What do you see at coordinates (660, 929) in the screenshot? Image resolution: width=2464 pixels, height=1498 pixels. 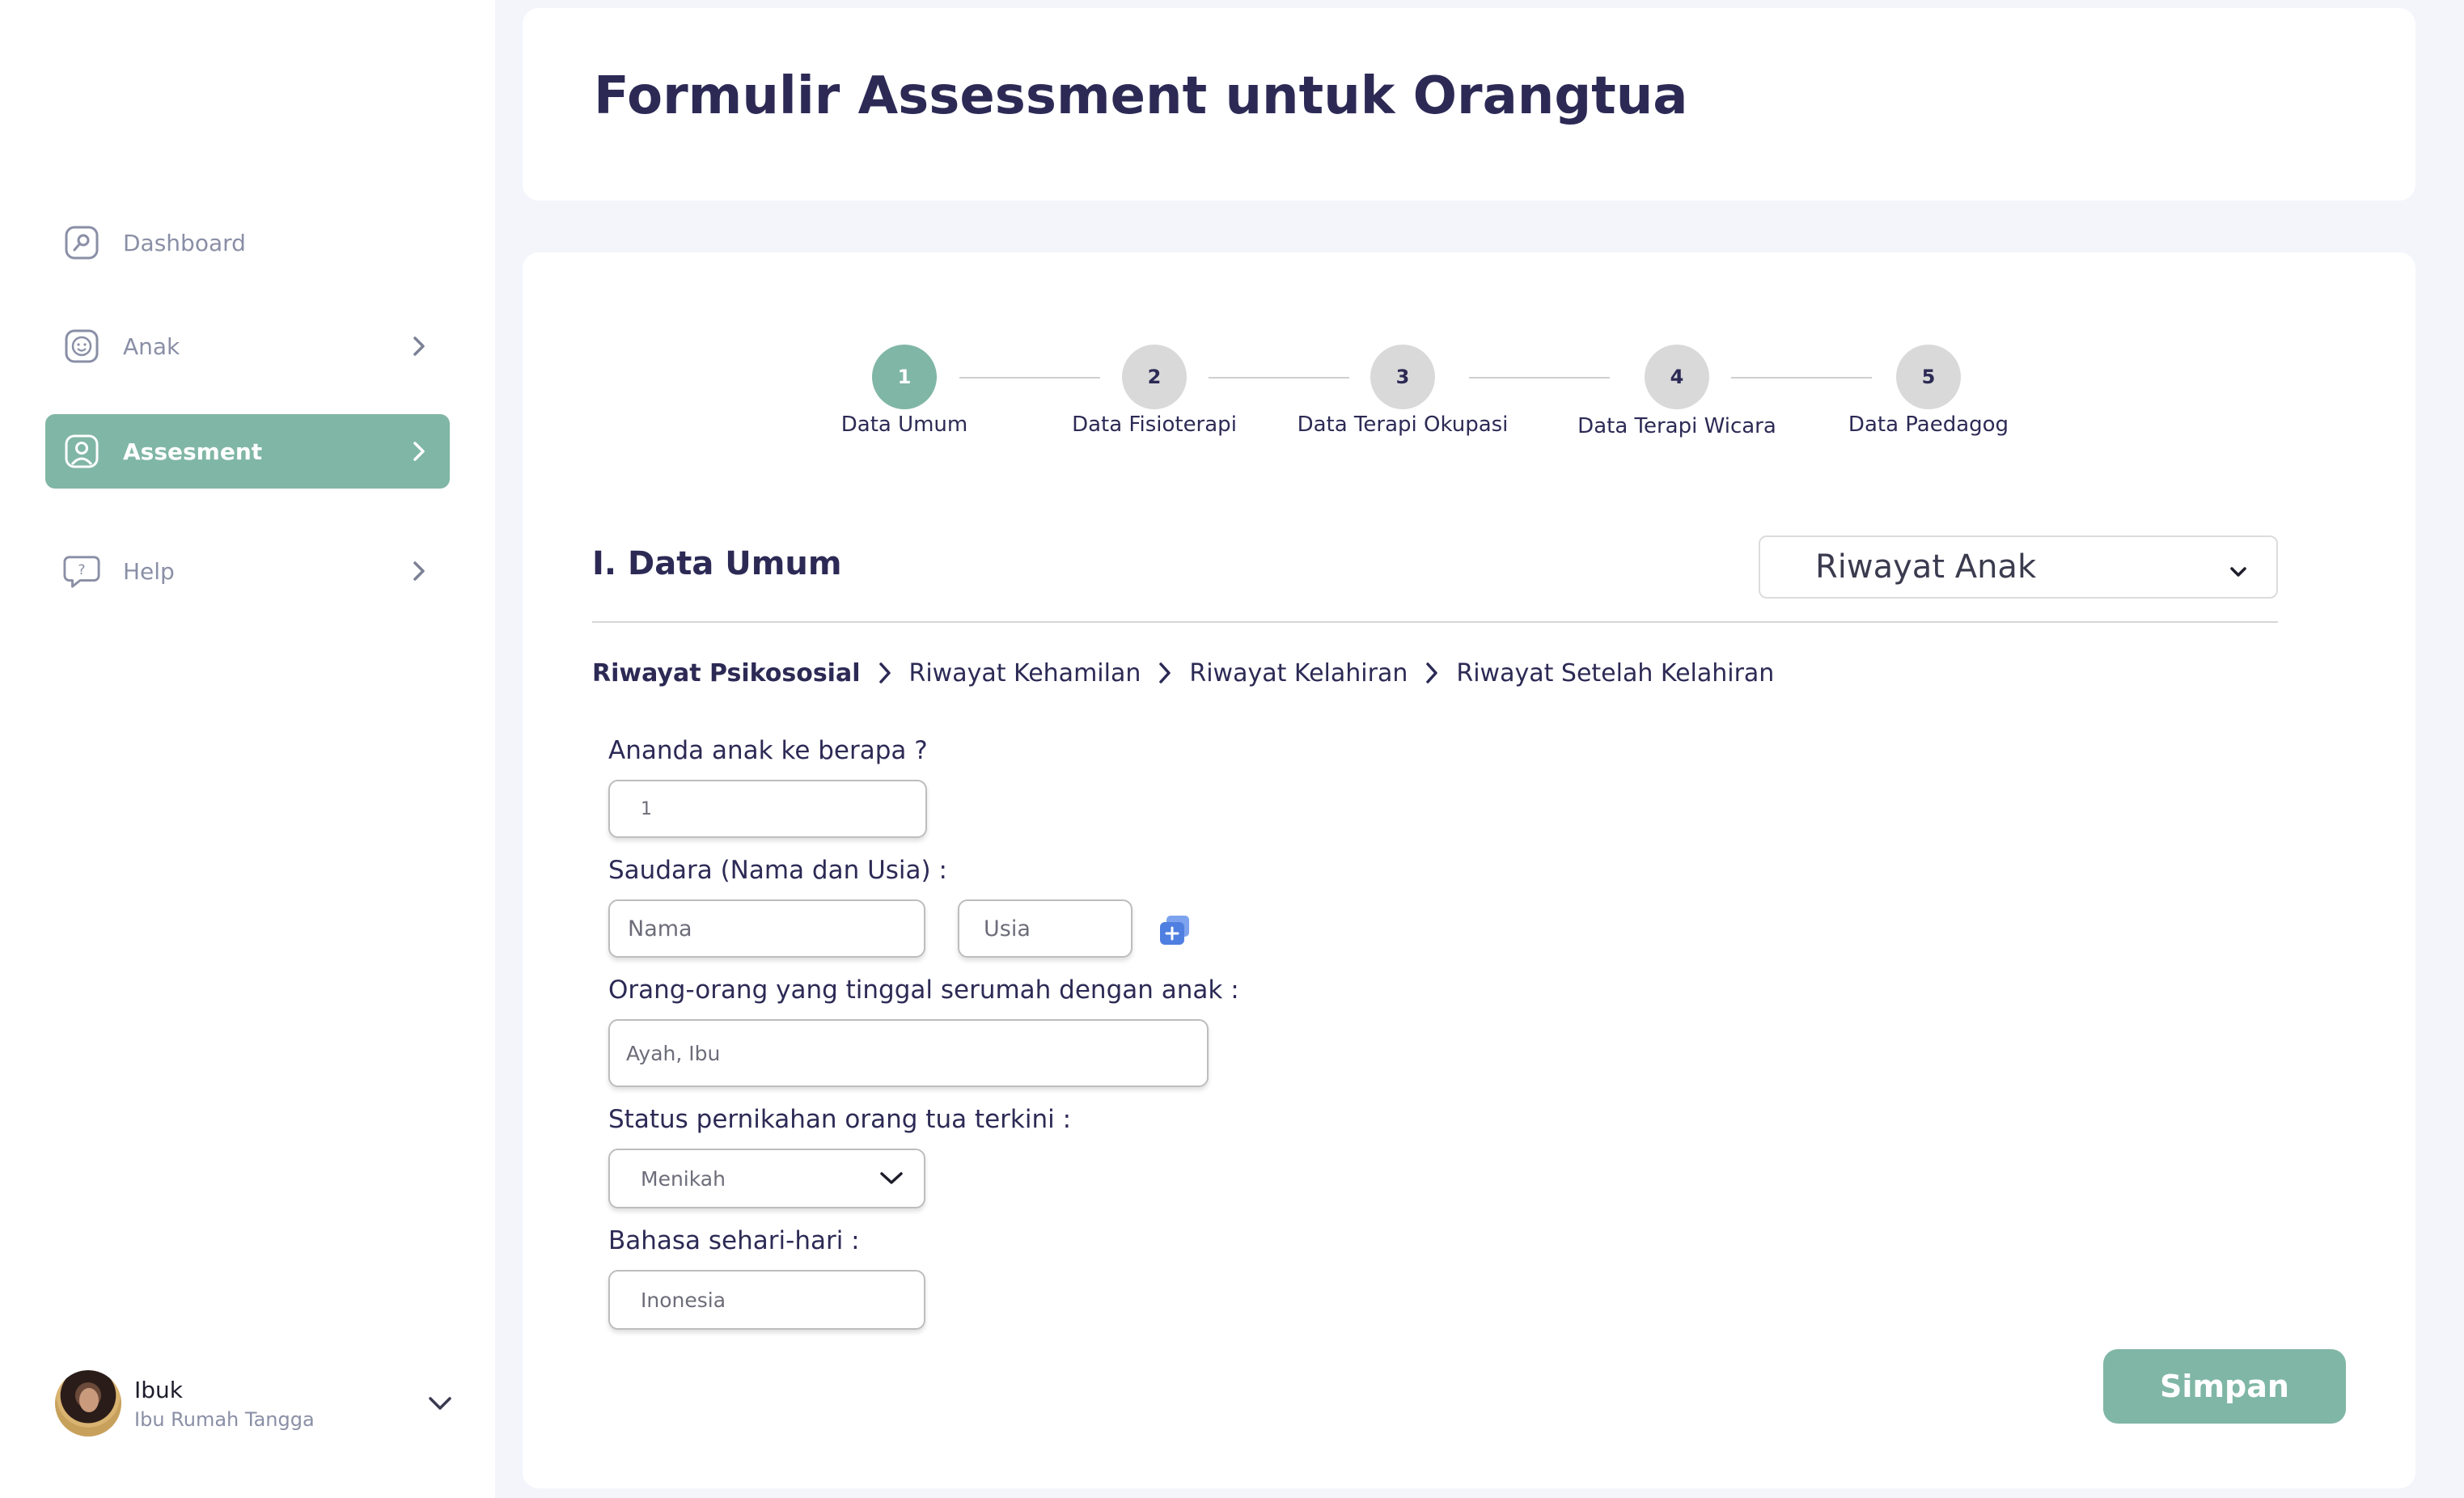 I see `sibling-name-placeholder: Nama` at bounding box center [660, 929].